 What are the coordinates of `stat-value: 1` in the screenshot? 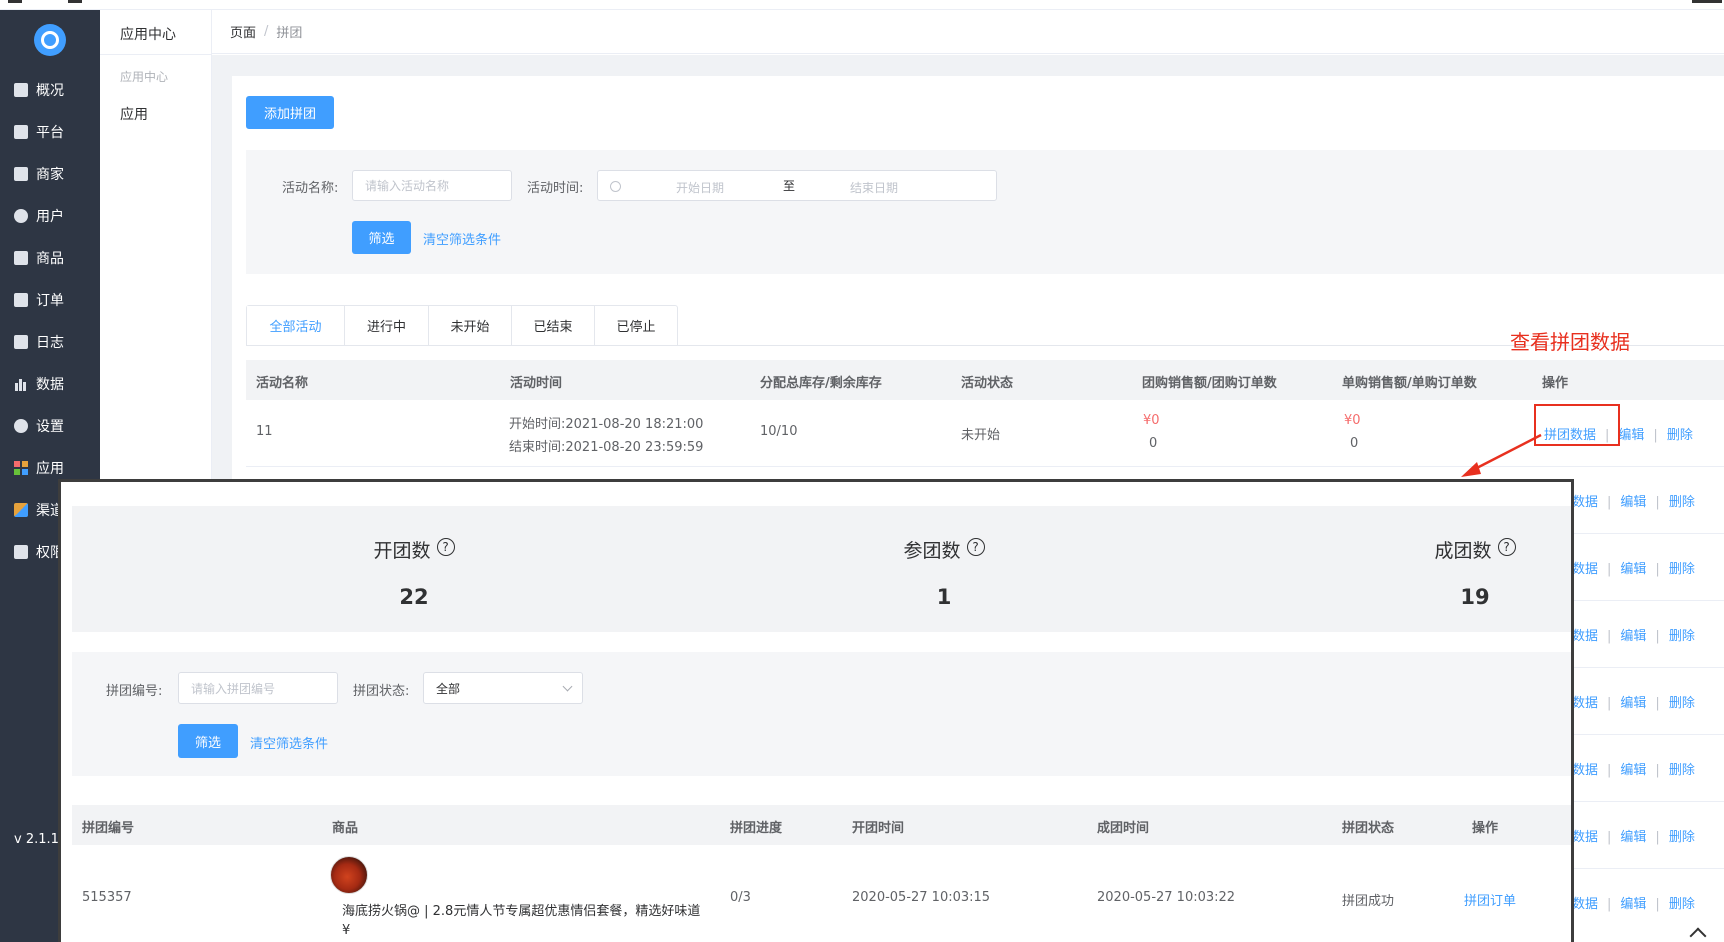 It's located at (944, 597).